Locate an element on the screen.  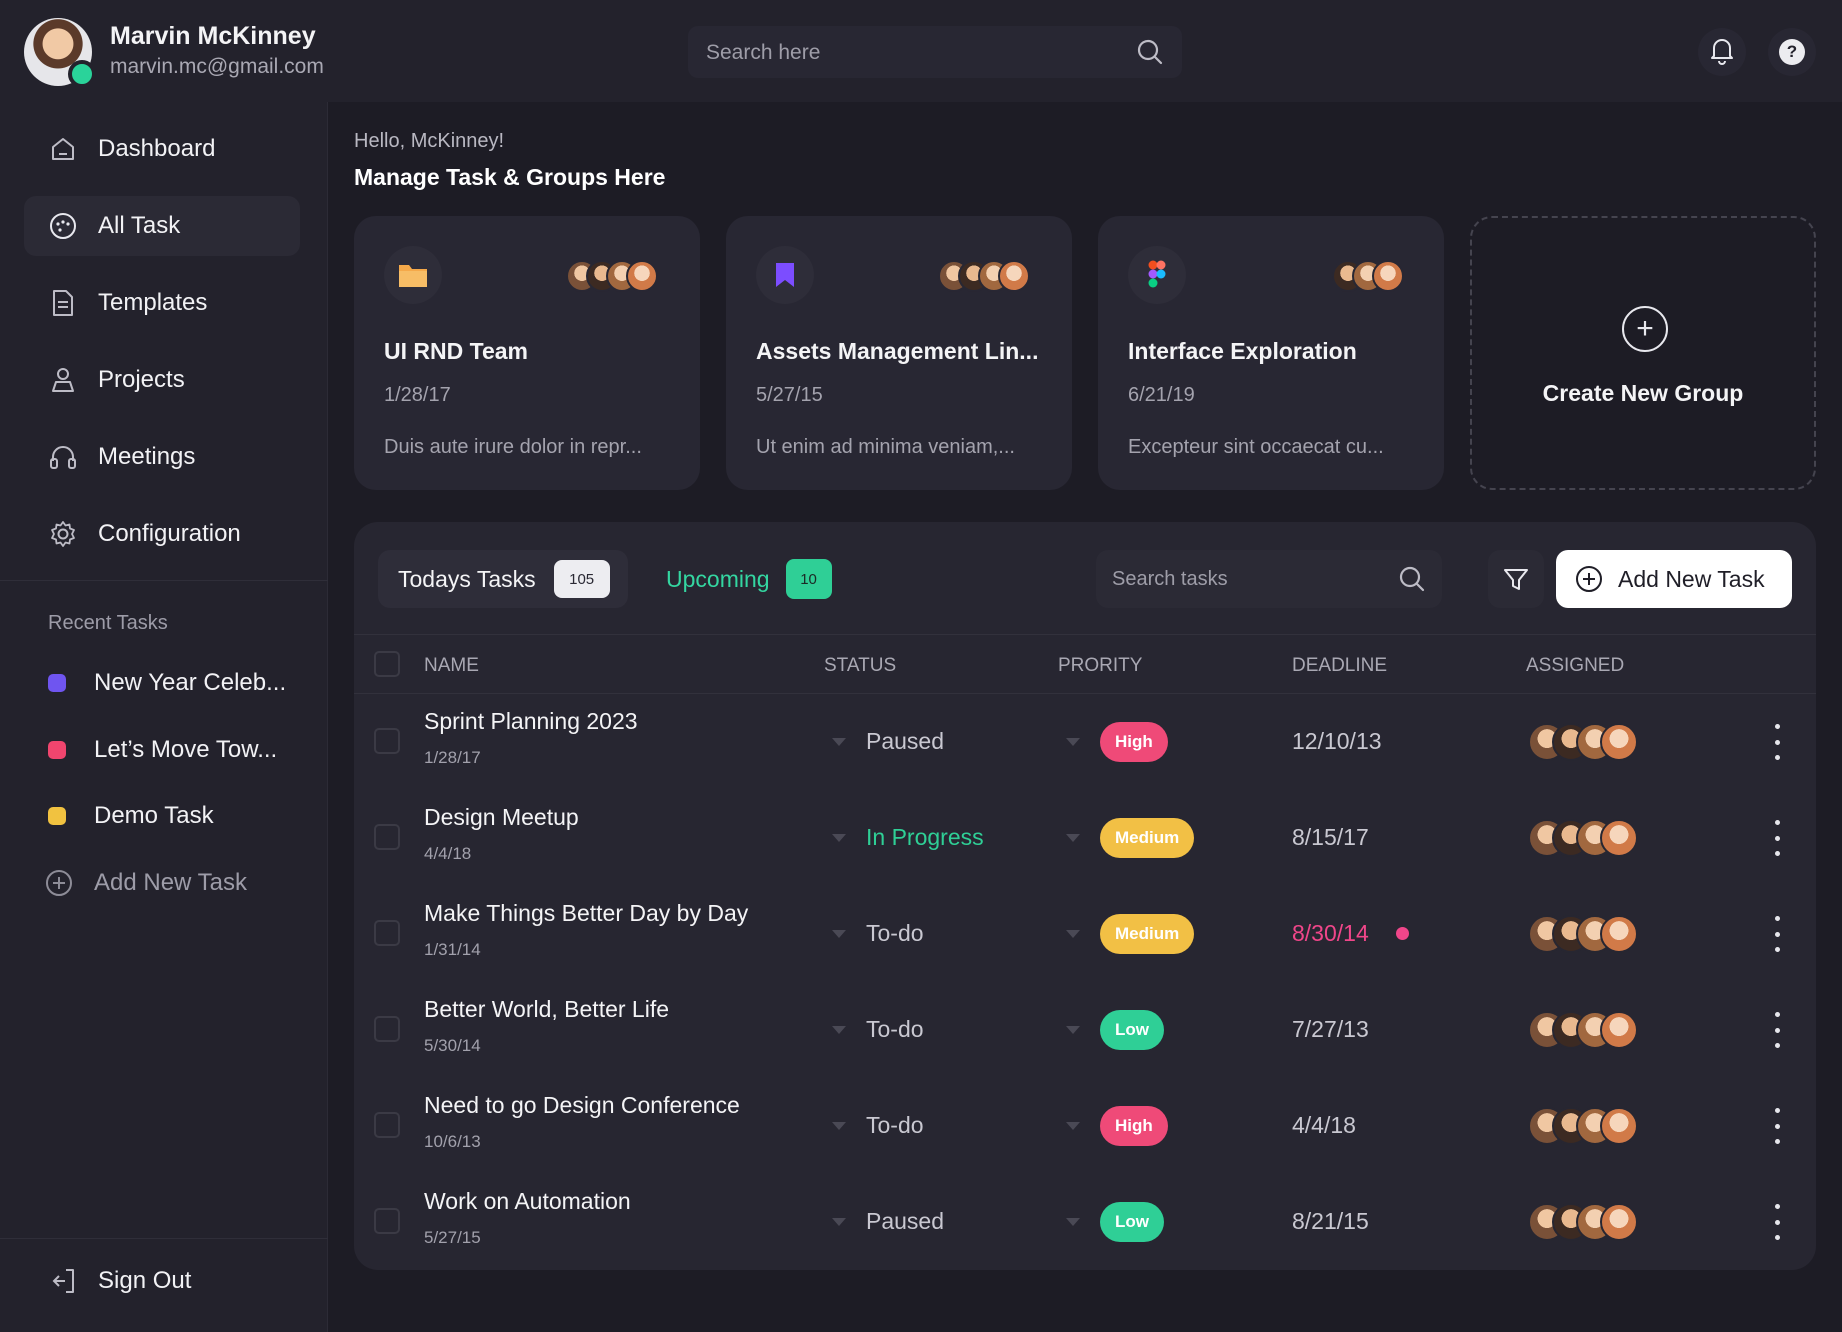
filter-button is located at coordinates (1516, 579).